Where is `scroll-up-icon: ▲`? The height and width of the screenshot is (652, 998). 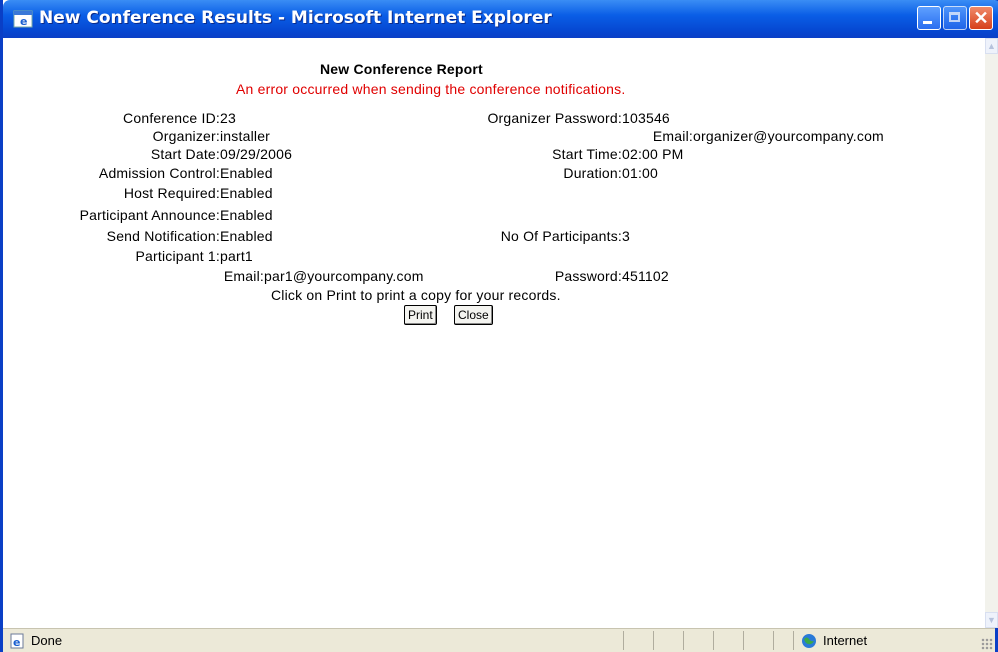
scroll-up-icon: ▲ is located at coordinates (991, 46).